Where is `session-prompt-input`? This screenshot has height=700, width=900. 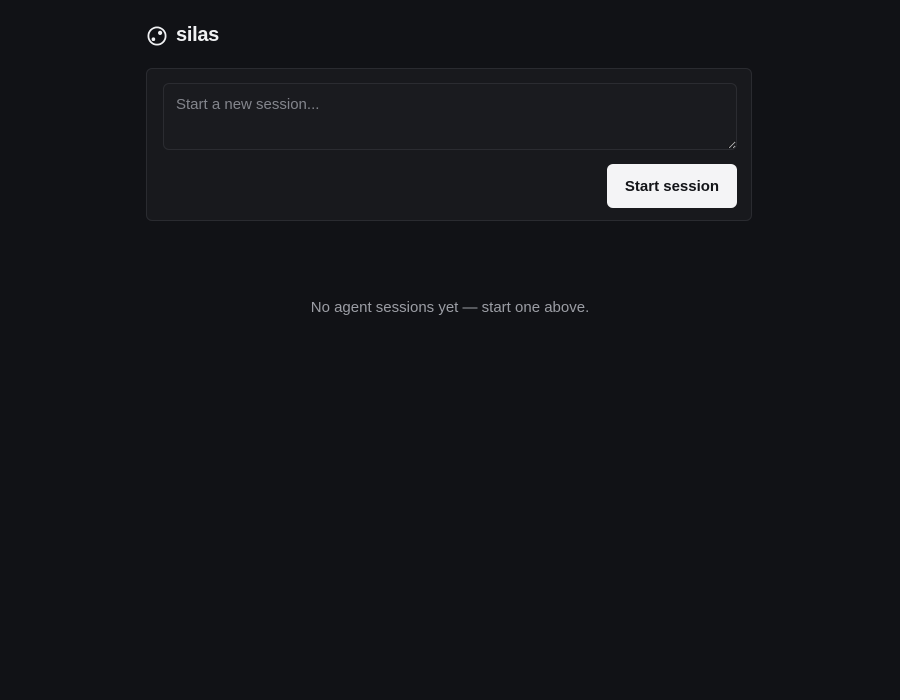 session-prompt-input is located at coordinates (450, 116).